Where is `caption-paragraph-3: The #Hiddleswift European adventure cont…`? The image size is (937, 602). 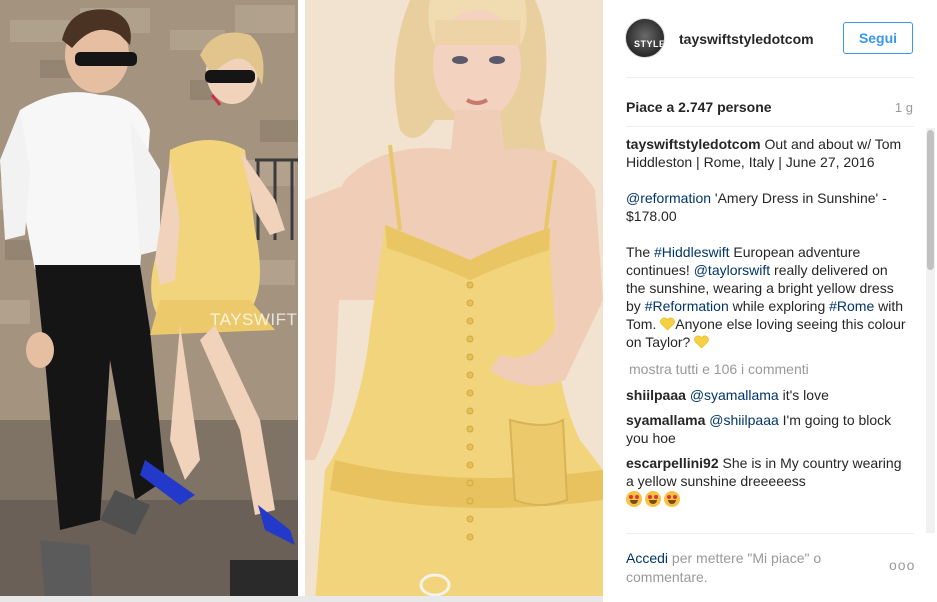
caption-paragraph-3: The #Hiddleswift European adventure cont… is located at coordinates (767, 297).